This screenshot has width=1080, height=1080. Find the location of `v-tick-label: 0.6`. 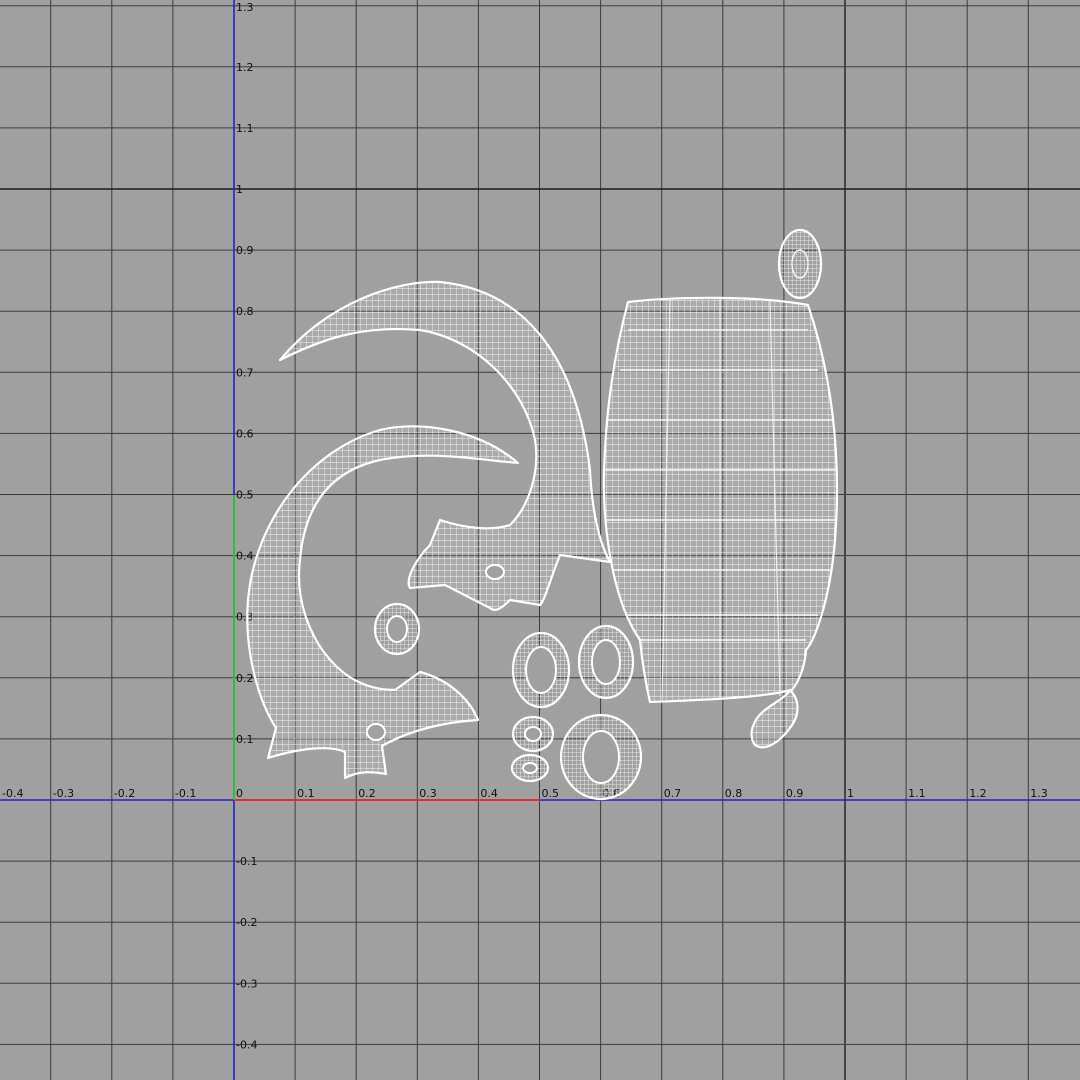

v-tick-label: 0.6 is located at coordinates (245, 433).